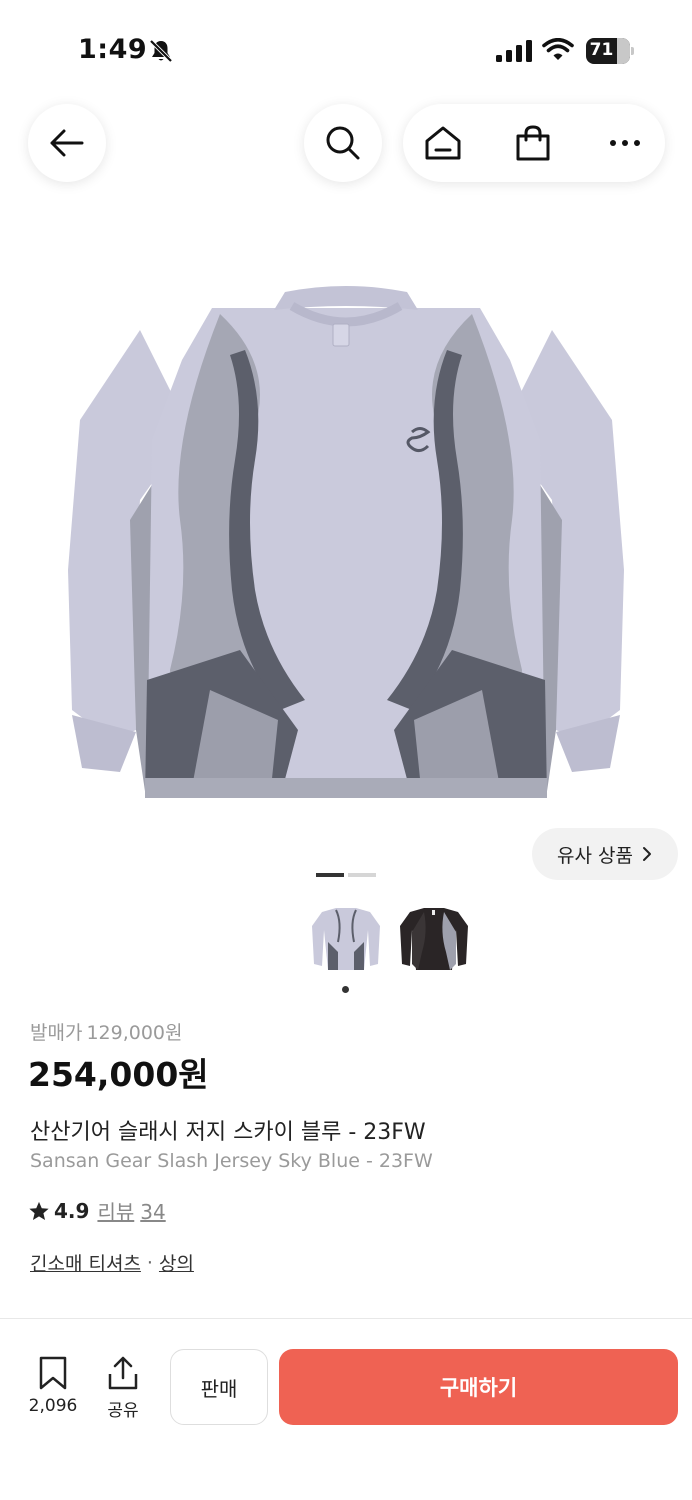 This screenshot has height=1500, width=692. What do you see at coordinates (134, 1033) in the screenshot?
I see `original-price-value: 129,000원` at bounding box center [134, 1033].